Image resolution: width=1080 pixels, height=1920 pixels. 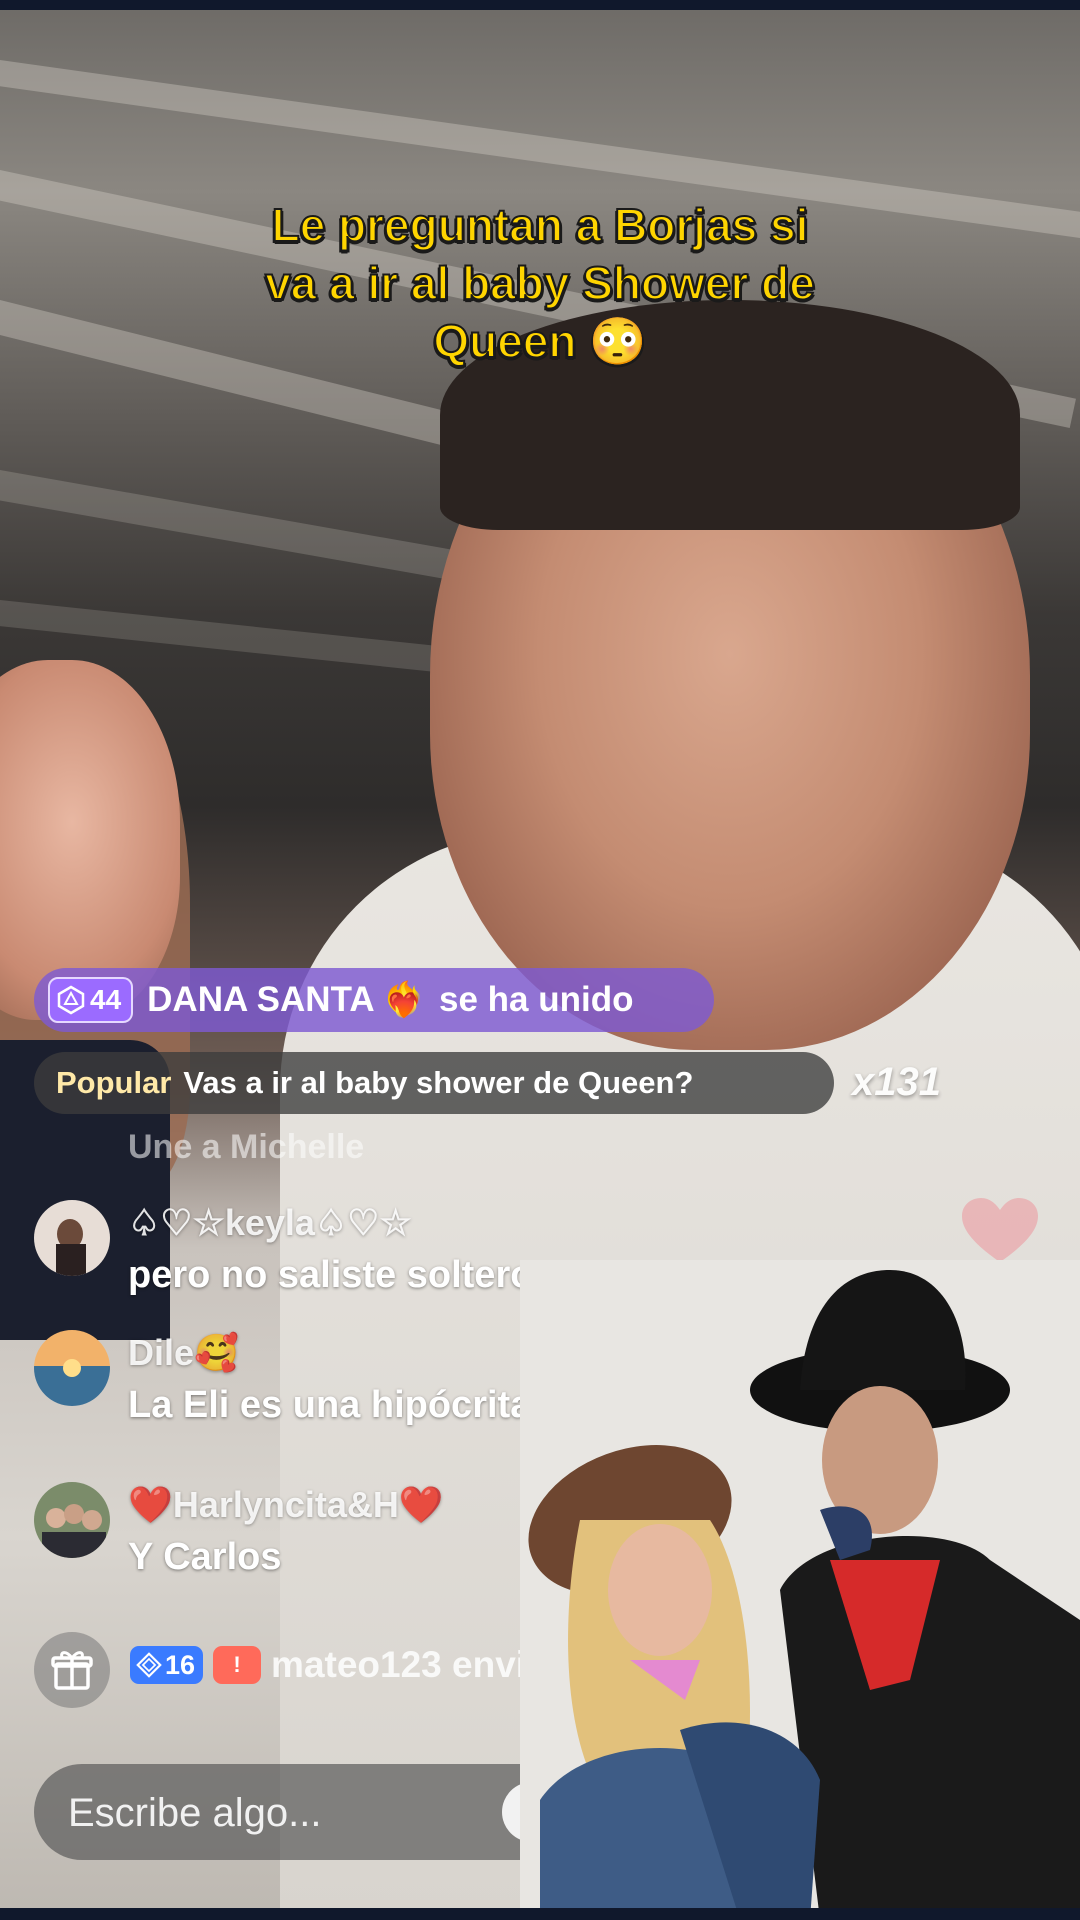 I want to click on comment-text: La Eli es una hipócrita, so click(x=330, y=1405).